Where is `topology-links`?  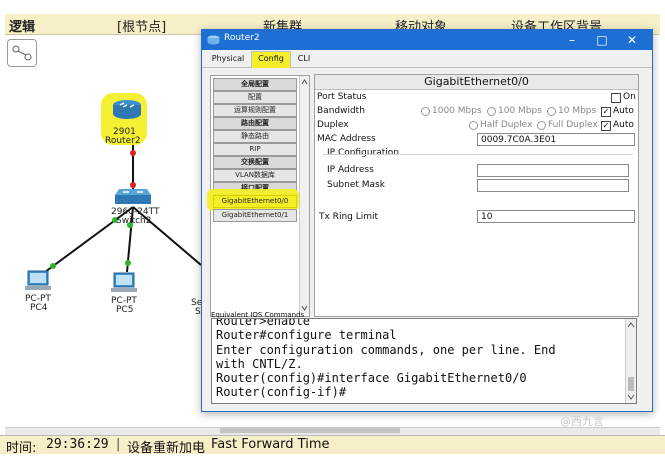 topology-links is located at coordinates (123, 201).